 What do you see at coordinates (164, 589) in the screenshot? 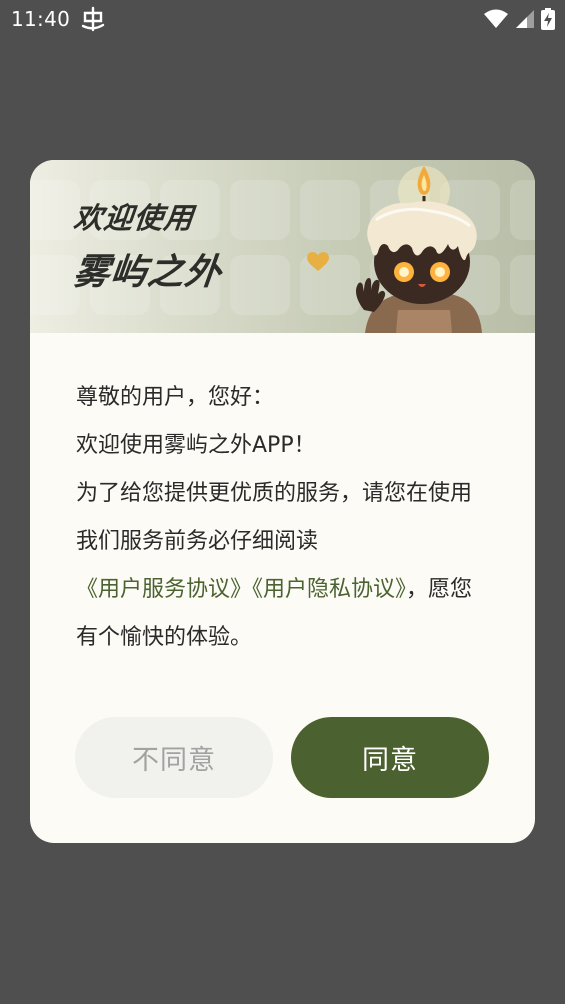
I see `user-service-agreement-link: 《用户服务协议》` at bounding box center [164, 589].